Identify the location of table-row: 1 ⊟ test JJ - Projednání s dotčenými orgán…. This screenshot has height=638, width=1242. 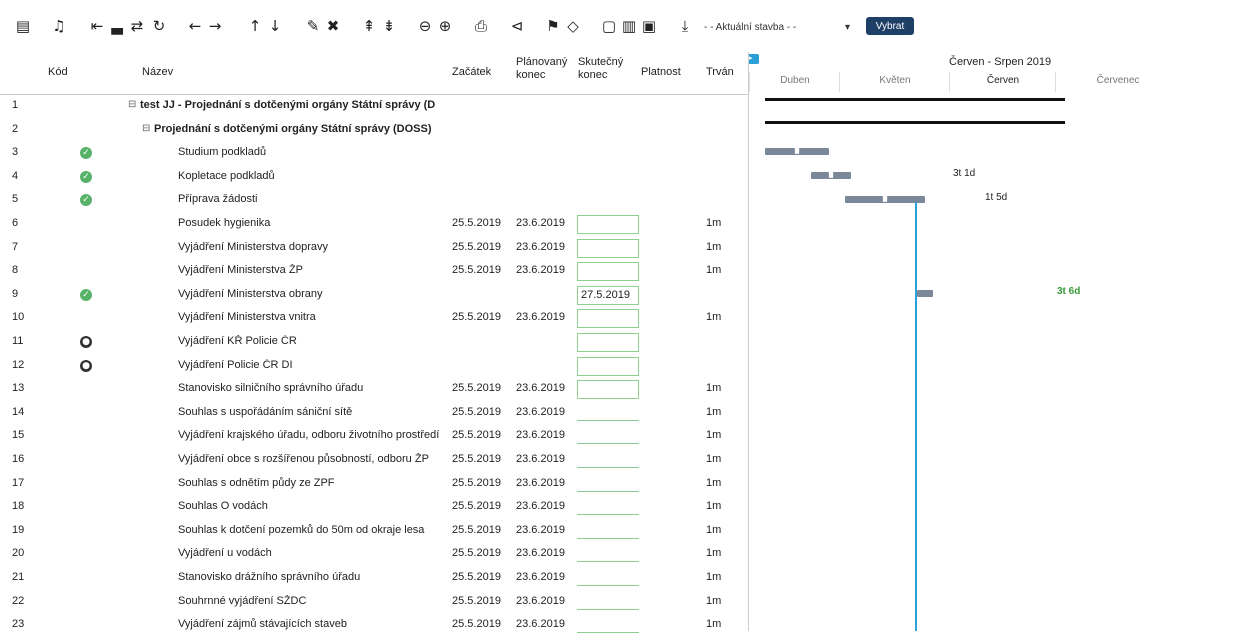
(374, 107).